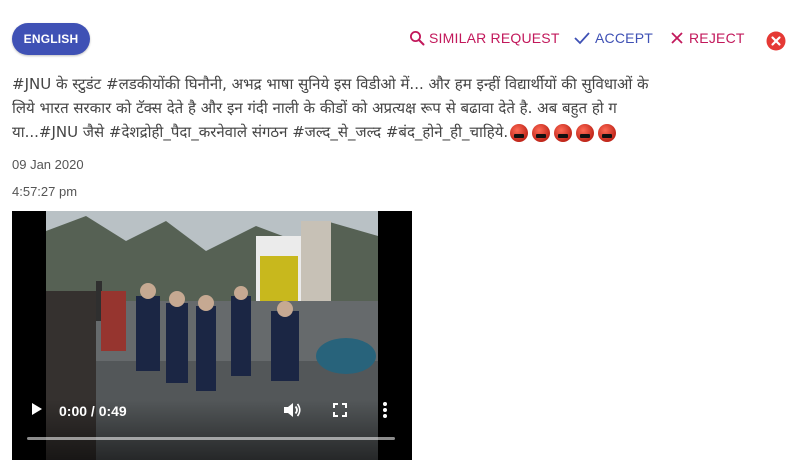 This screenshot has height=465, width=797. I want to click on post-time: 4:57:27 pm, so click(45, 191).